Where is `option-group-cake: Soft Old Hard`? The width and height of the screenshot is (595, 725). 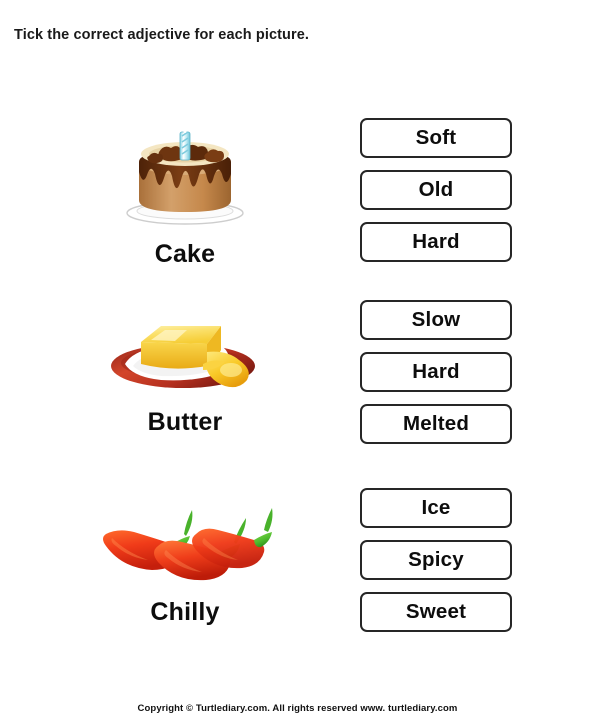
option-group-cake: Soft Old Hard is located at coordinates (436, 190).